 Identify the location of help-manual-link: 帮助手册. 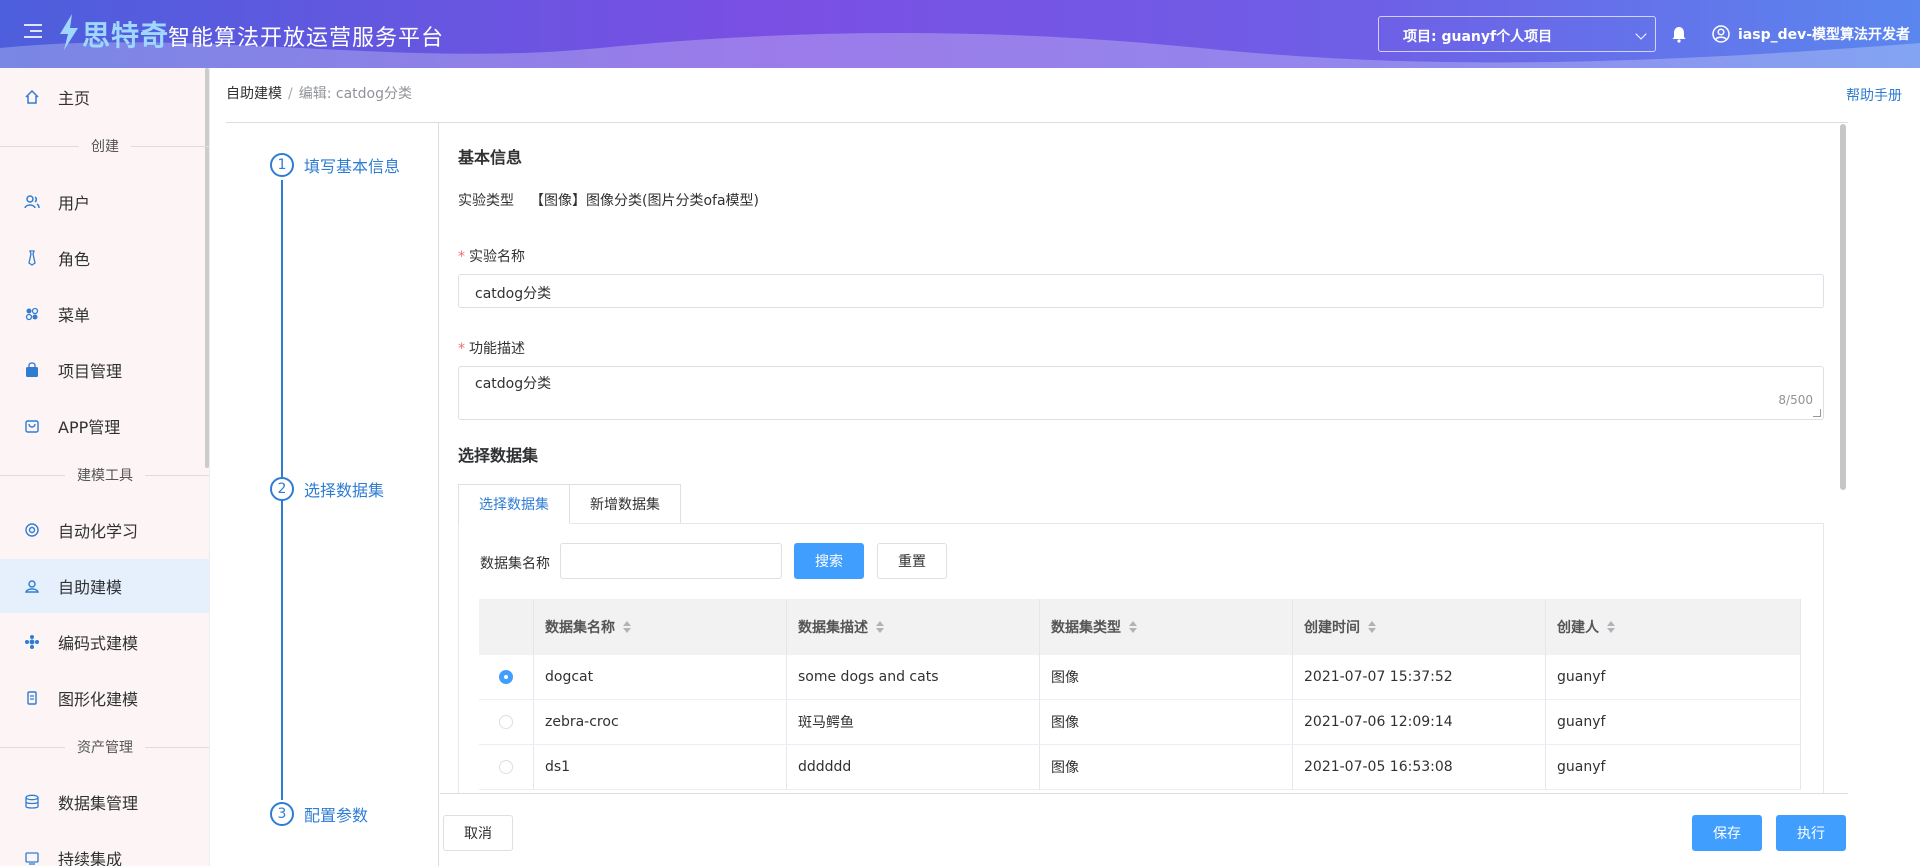
(1874, 95).